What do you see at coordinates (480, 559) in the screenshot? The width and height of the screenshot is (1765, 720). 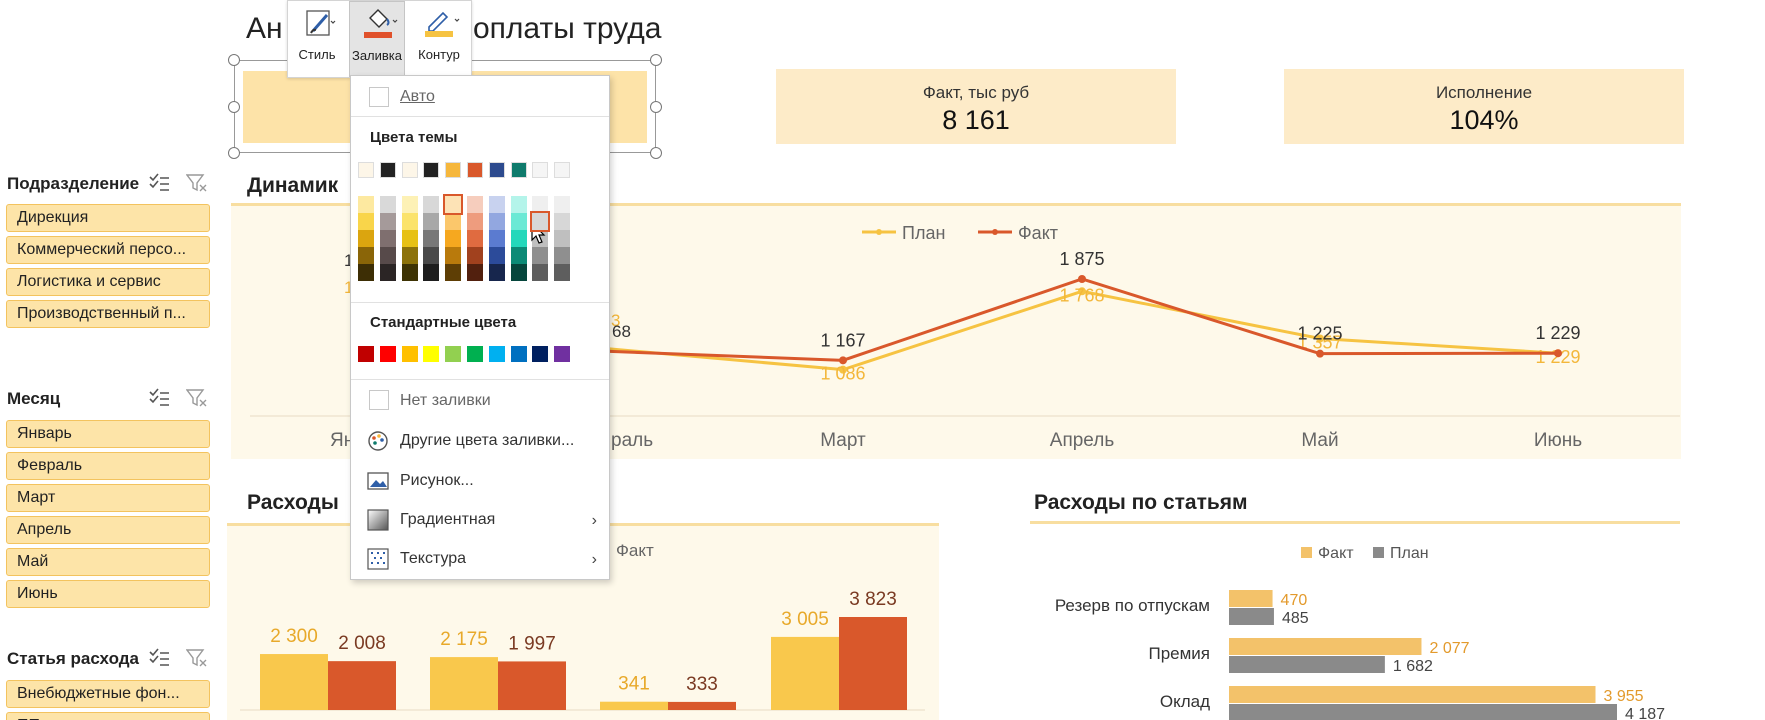 I see `menu-item-texture: Текстура ›` at bounding box center [480, 559].